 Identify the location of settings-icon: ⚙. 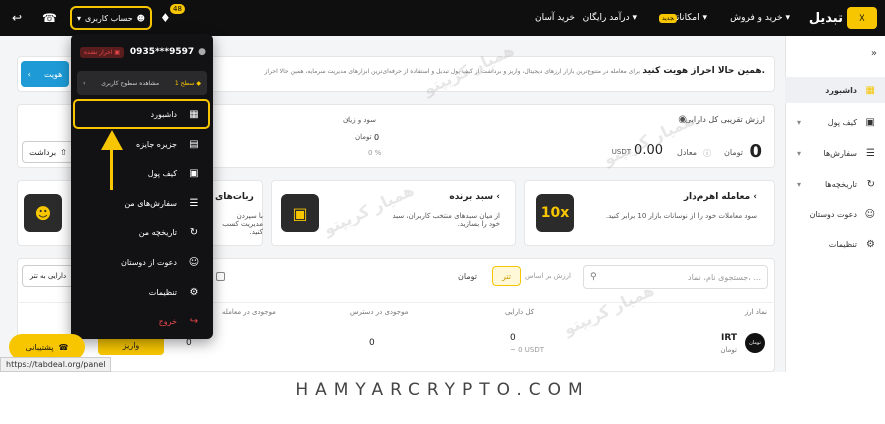
(870, 244).